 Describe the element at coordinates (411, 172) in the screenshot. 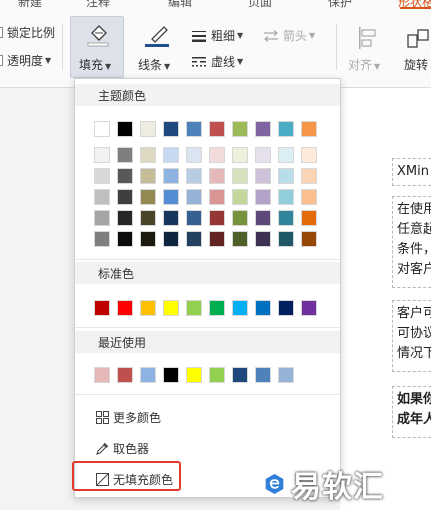

I see `doc-text-box: XMin` at that location.